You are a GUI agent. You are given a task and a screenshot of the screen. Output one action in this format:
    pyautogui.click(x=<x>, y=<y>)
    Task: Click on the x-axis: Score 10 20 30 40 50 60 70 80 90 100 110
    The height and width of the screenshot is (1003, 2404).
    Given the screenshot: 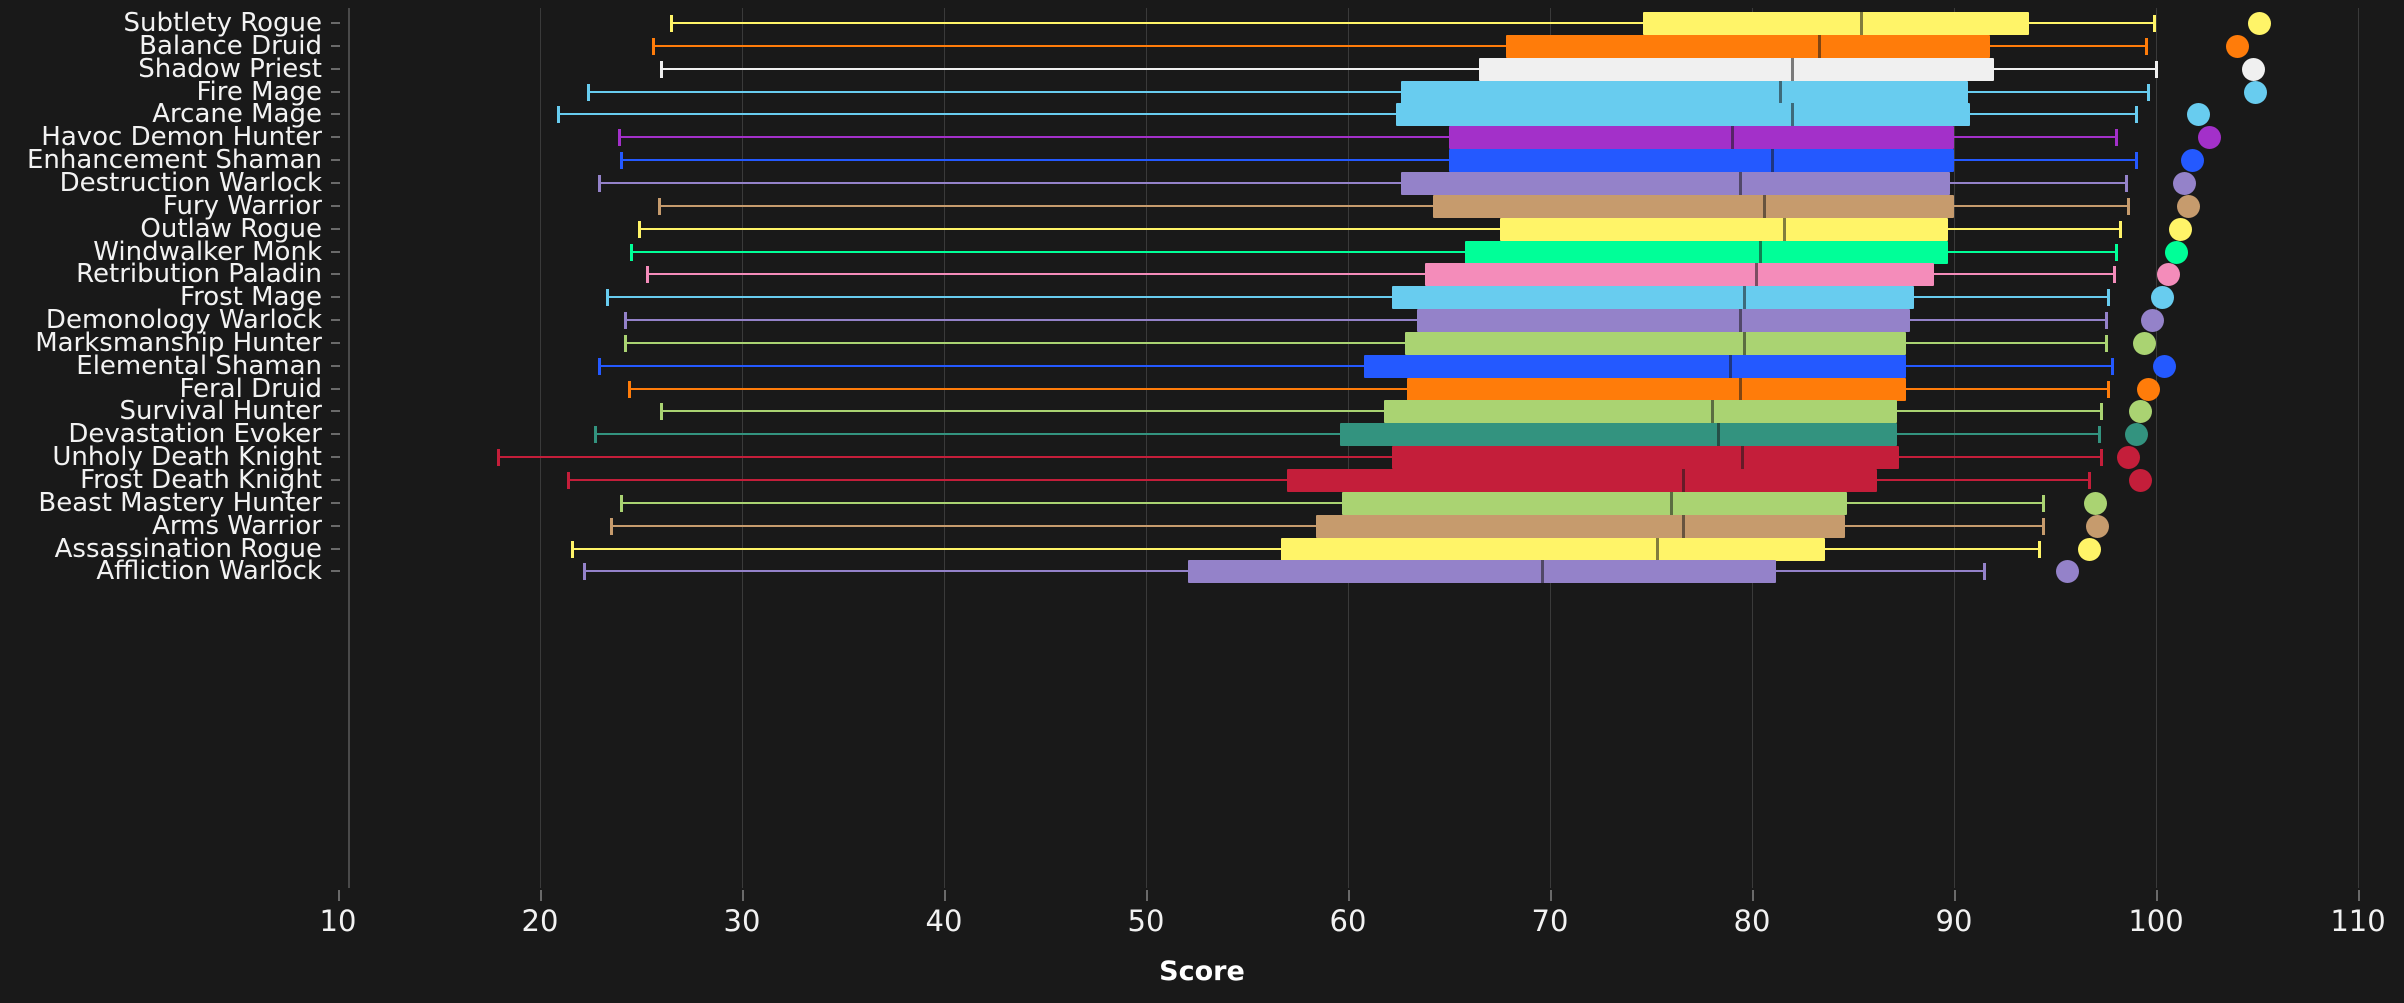 What is the action you would take?
    pyautogui.click(x=1202, y=946)
    